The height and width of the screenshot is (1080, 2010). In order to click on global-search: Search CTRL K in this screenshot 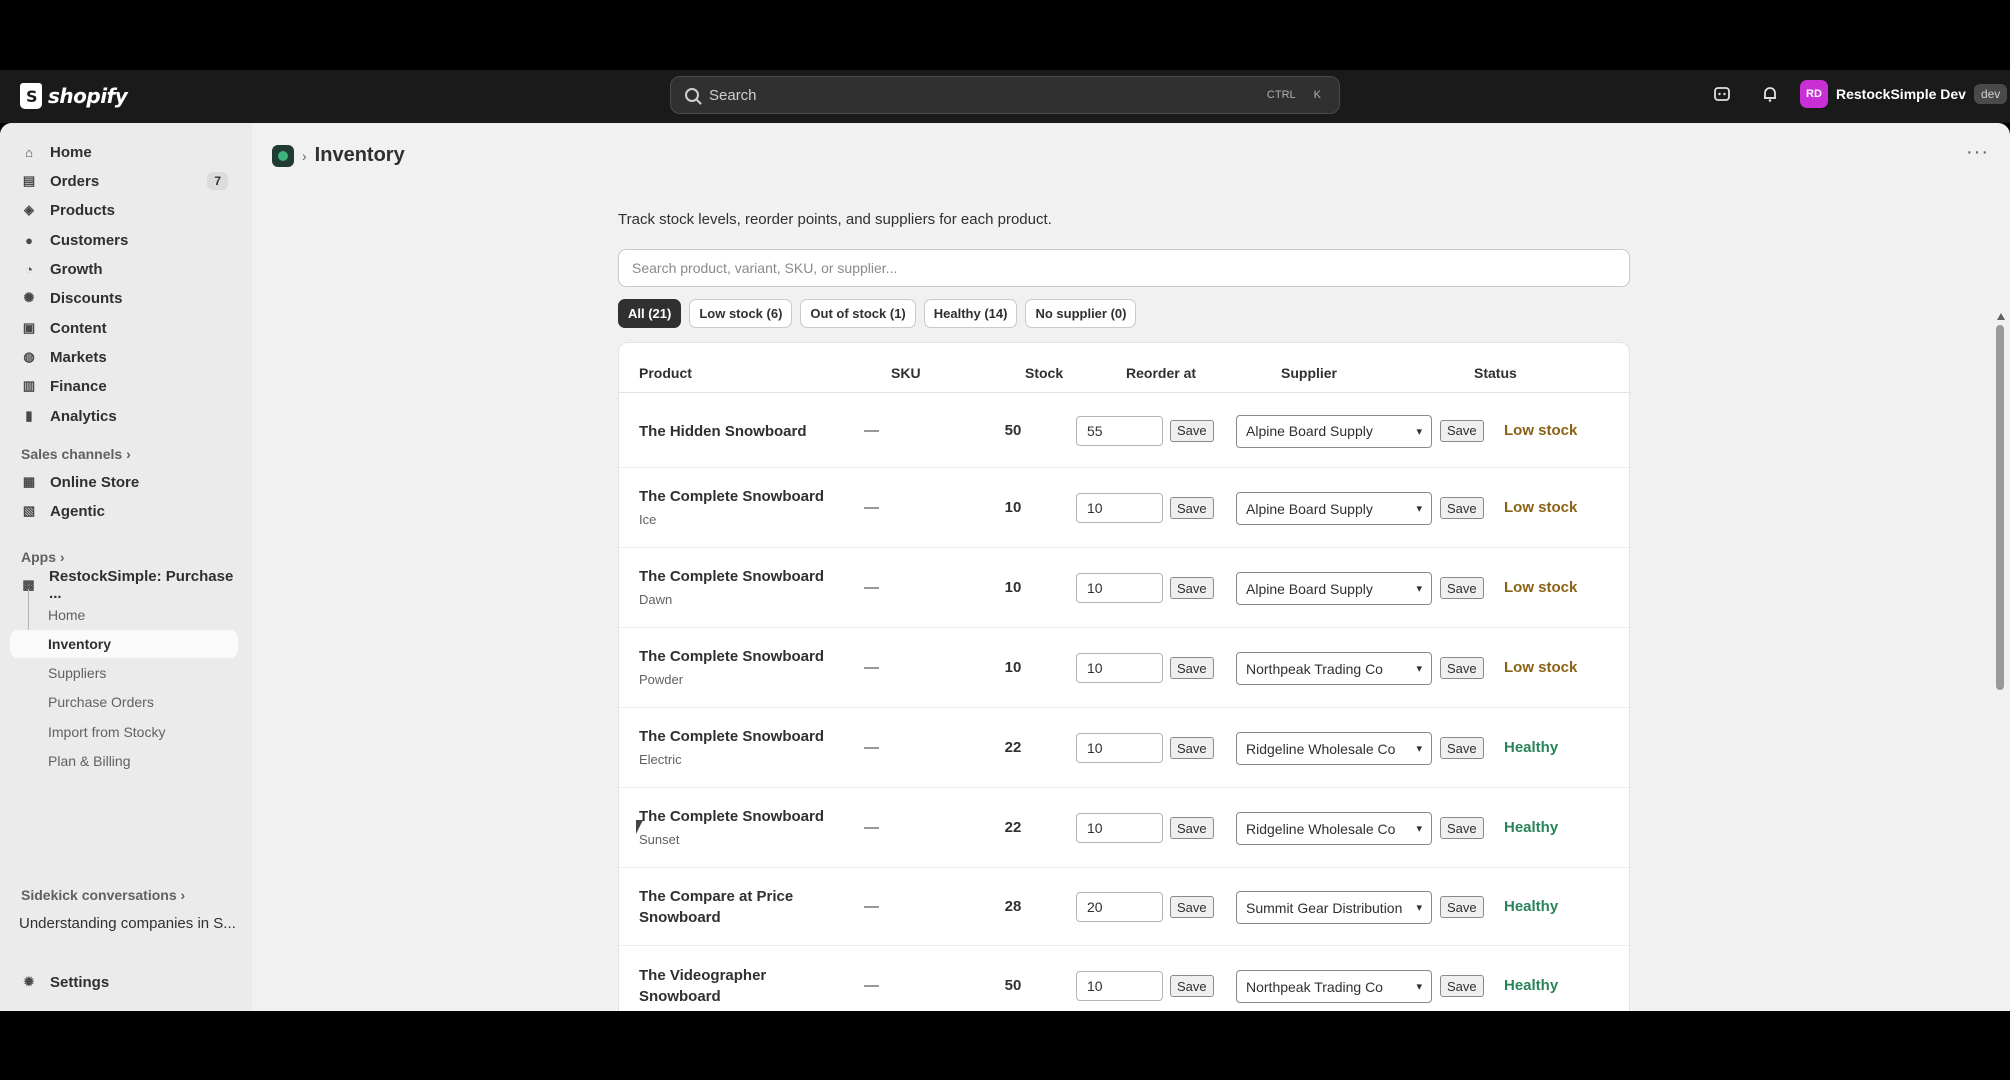, I will do `click(1005, 95)`.